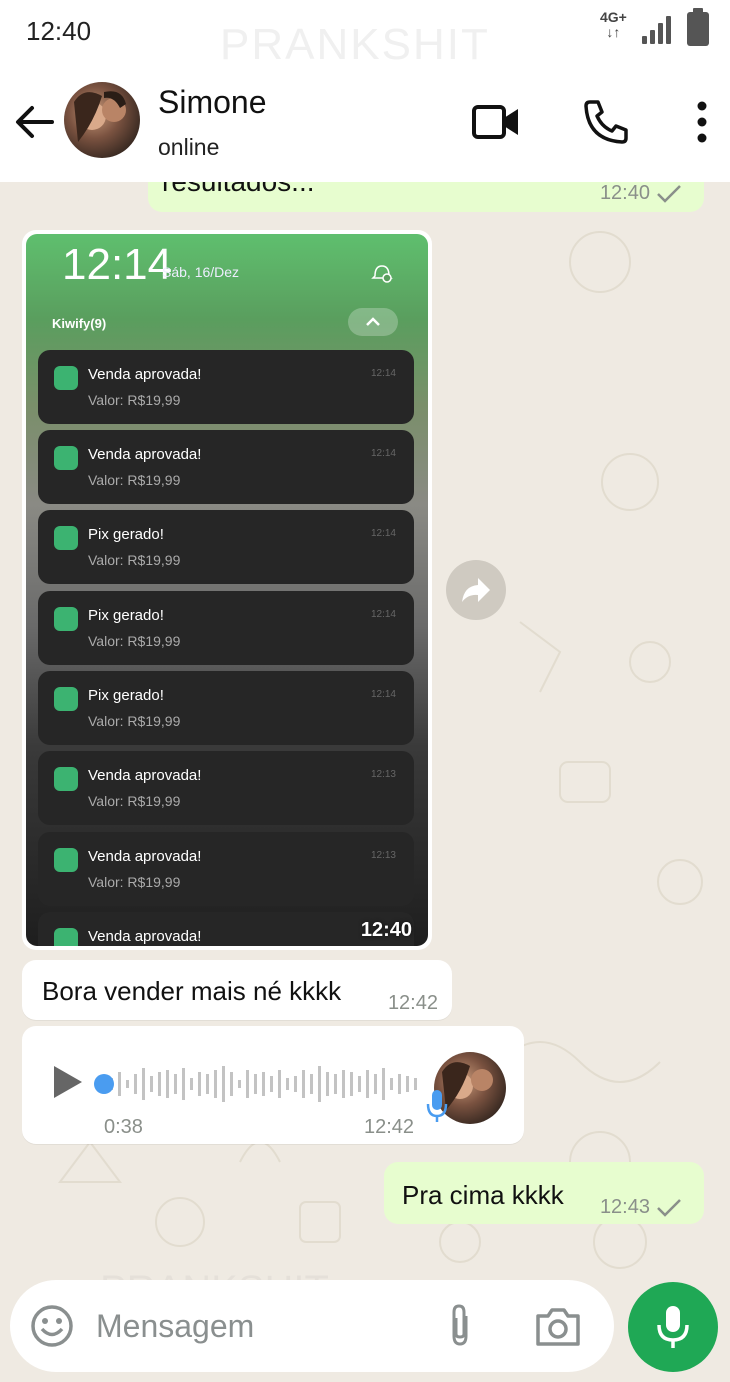 The height and width of the screenshot is (1382, 730). I want to click on more-vertical-icon, so click(702, 122).